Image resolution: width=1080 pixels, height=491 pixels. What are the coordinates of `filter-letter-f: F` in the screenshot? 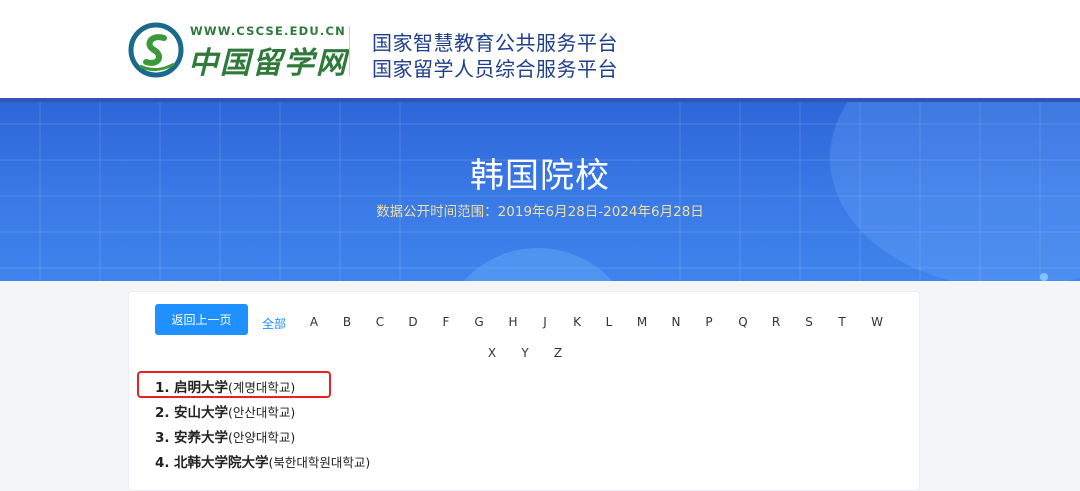 It's located at (446, 322).